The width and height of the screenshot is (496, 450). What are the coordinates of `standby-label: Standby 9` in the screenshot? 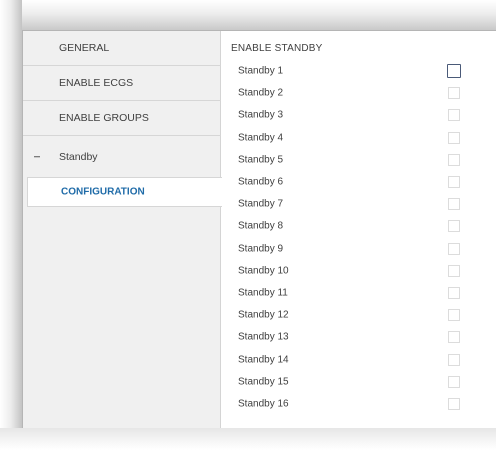 It's located at (261, 249).